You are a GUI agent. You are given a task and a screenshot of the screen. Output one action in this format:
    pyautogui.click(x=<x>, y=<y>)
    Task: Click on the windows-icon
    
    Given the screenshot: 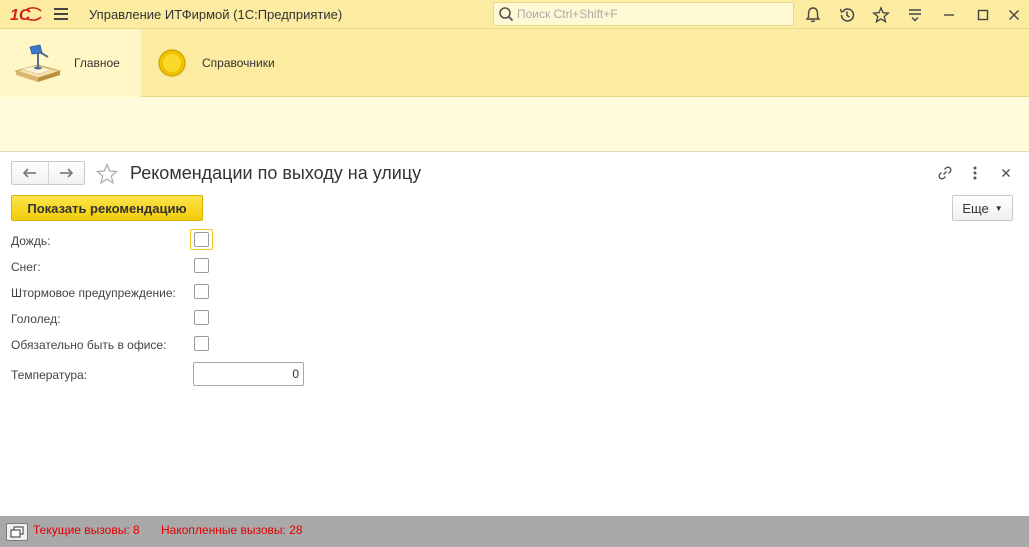 What is the action you would take?
    pyautogui.click(x=17, y=532)
    